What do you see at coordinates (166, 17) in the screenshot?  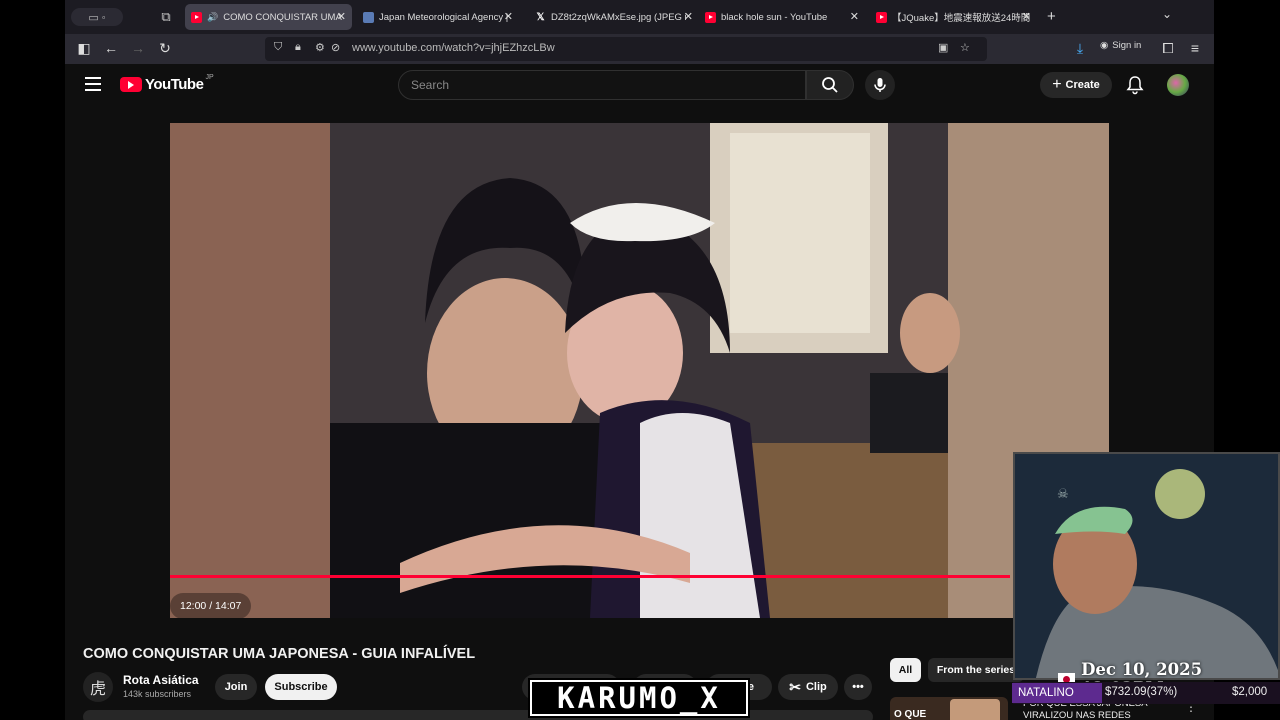 I see `tab-overview-icon: ⧉` at bounding box center [166, 17].